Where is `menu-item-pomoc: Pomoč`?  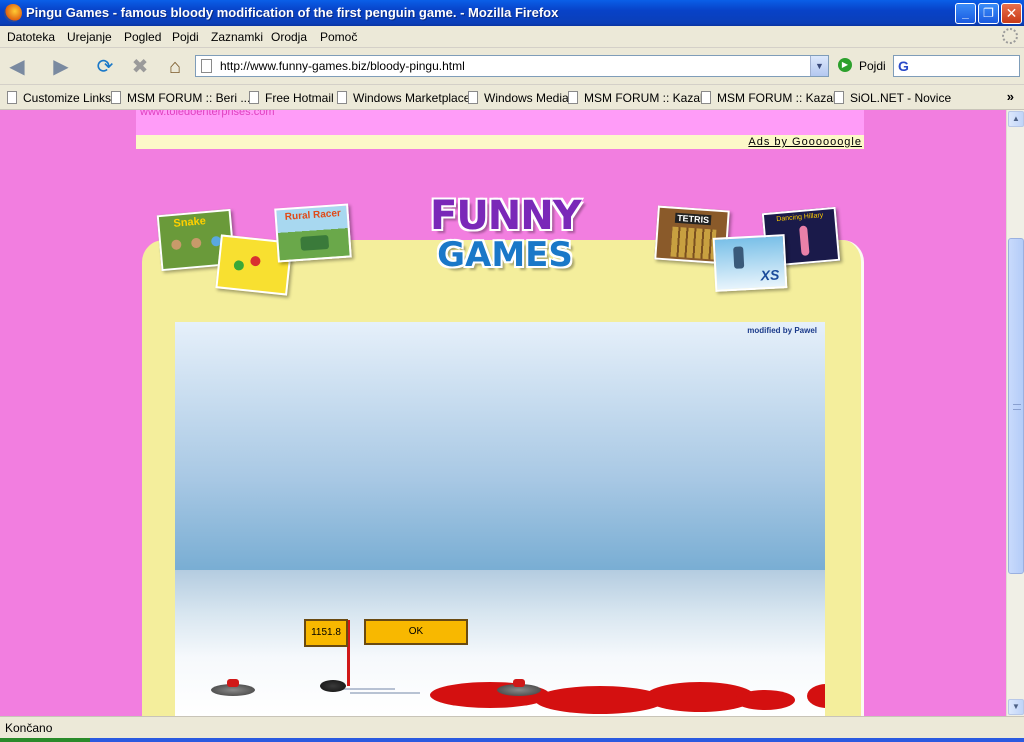
menu-item-pomoc: Pomoč is located at coordinates (338, 37).